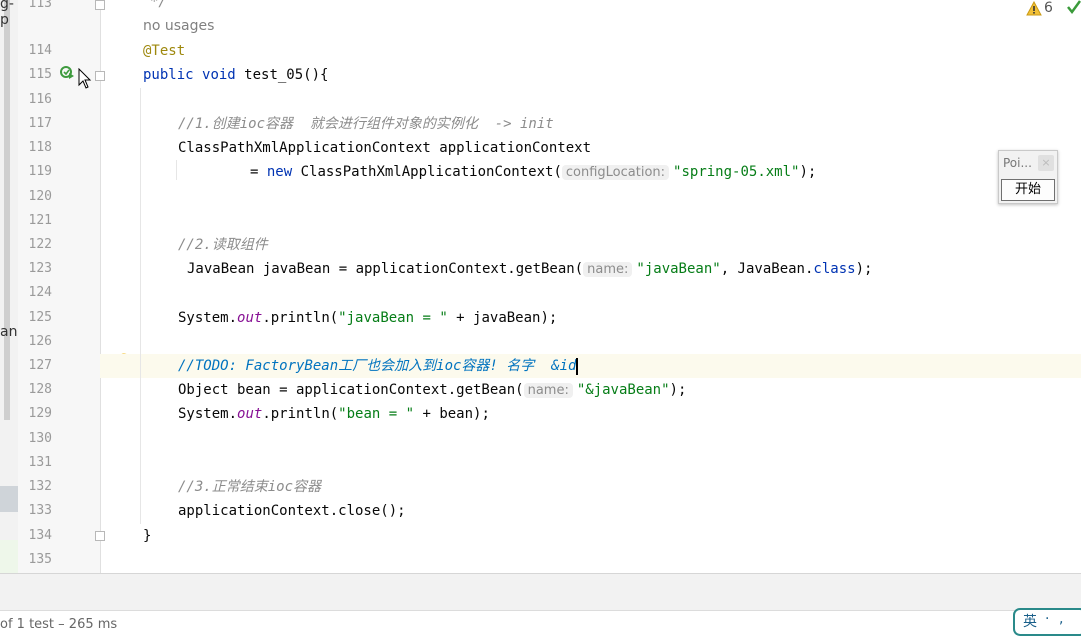 This screenshot has width=1081, height=636. What do you see at coordinates (40, 535) in the screenshot?
I see `line-number: 134` at bounding box center [40, 535].